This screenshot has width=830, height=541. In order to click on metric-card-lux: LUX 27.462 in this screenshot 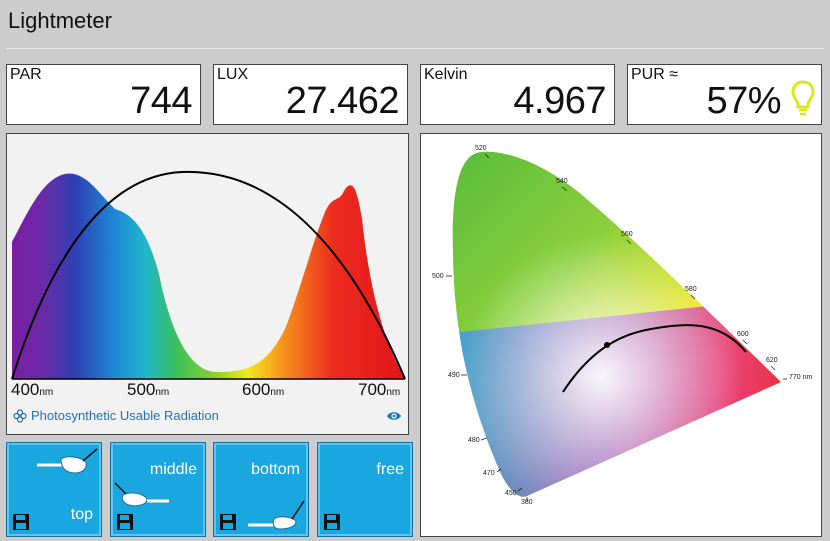, I will do `click(310, 94)`.